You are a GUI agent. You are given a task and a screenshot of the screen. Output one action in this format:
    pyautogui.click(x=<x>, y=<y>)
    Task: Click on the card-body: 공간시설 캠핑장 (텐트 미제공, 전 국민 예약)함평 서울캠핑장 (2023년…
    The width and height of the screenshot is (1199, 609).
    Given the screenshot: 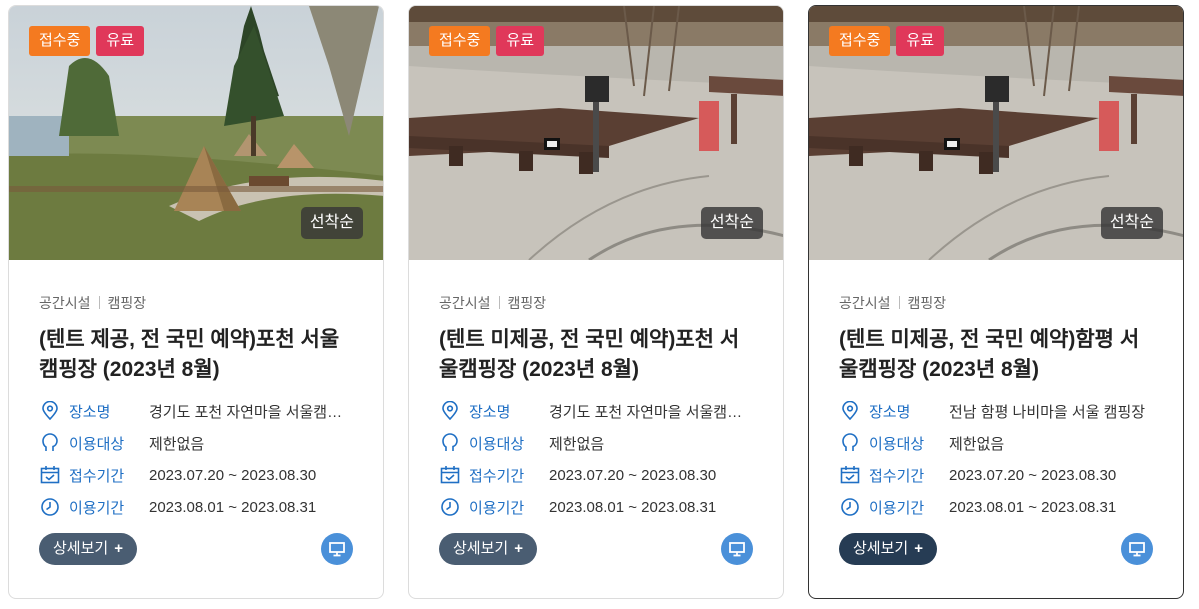 What is the action you would take?
    pyautogui.click(x=996, y=391)
    